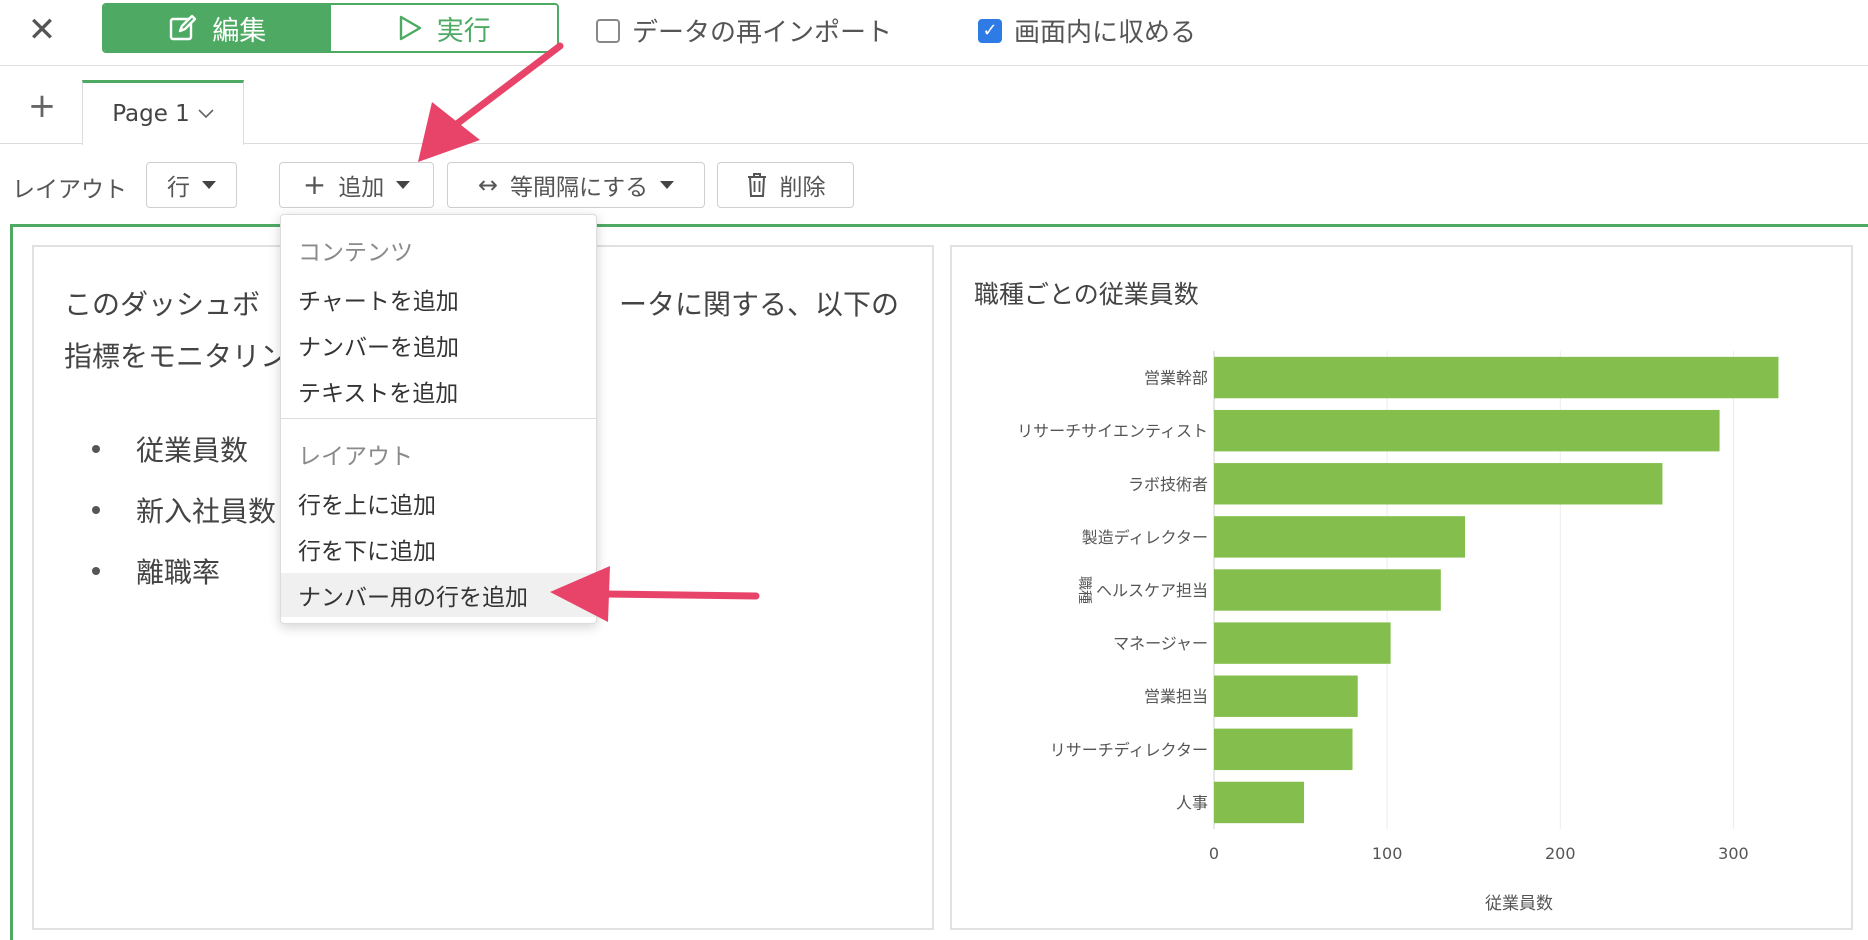 This screenshot has width=1868, height=940. Describe the element at coordinates (1129, 749) in the screenshot. I see `y-tick-label: リサーチディレクター` at that location.